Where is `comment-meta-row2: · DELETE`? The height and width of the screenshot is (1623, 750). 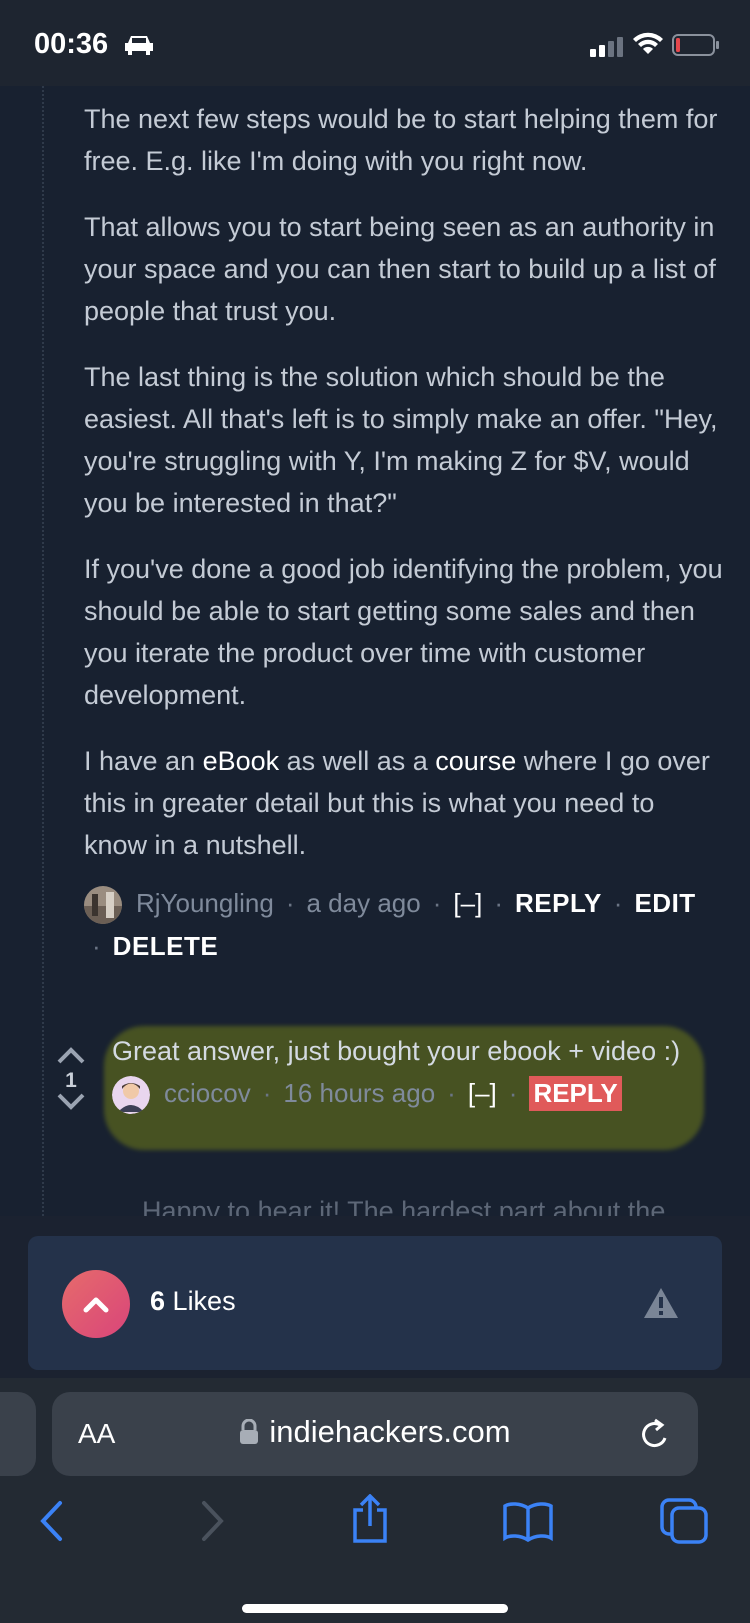
comment-meta-row2: · DELETE is located at coordinates (155, 946).